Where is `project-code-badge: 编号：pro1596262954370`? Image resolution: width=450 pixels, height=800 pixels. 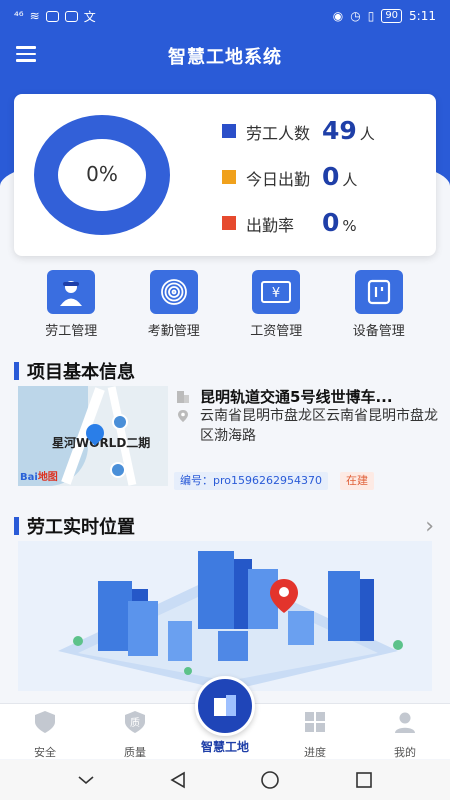
project-code-badge: 编号：pro1596262954370 is located at coordinates (251, 481).